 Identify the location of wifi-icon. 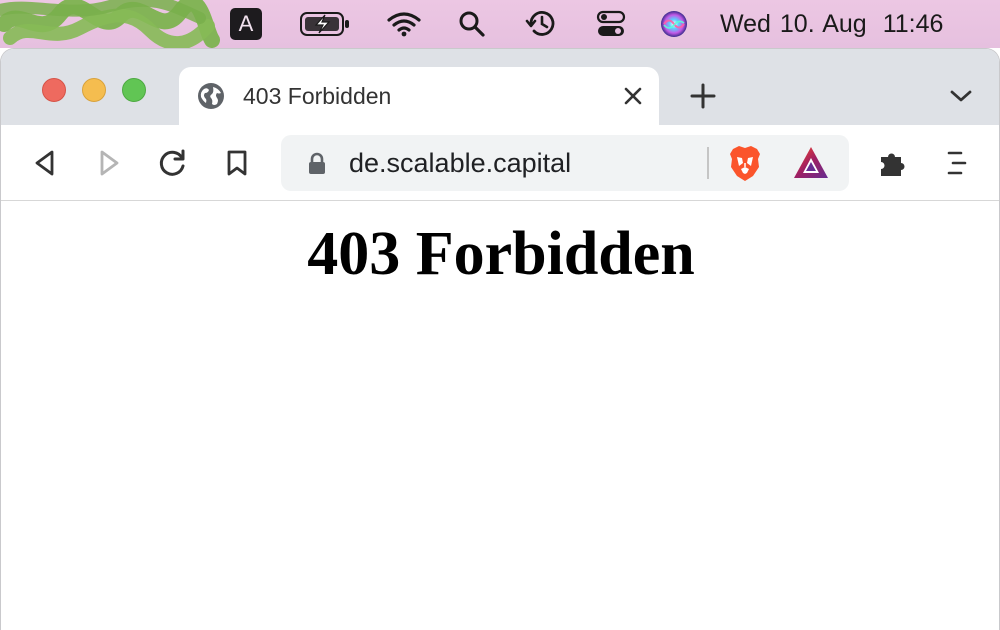
(404, 24).